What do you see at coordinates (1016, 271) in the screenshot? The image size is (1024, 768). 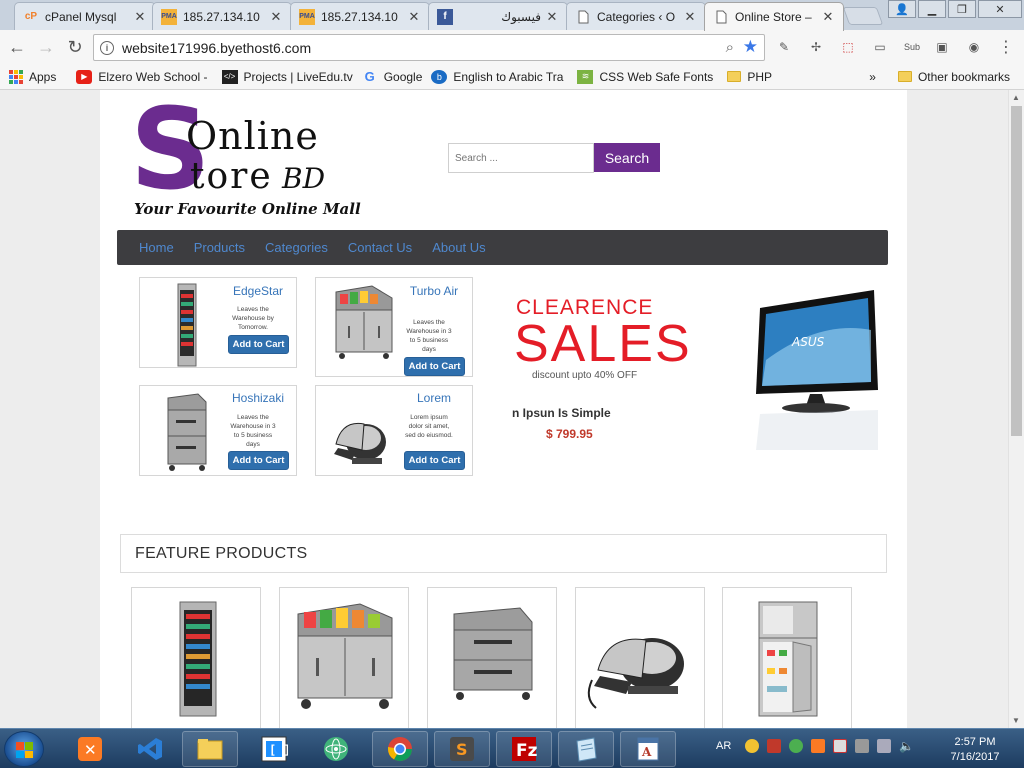 I see `scrollbar-thumb` at bounding box center [1016, 271].